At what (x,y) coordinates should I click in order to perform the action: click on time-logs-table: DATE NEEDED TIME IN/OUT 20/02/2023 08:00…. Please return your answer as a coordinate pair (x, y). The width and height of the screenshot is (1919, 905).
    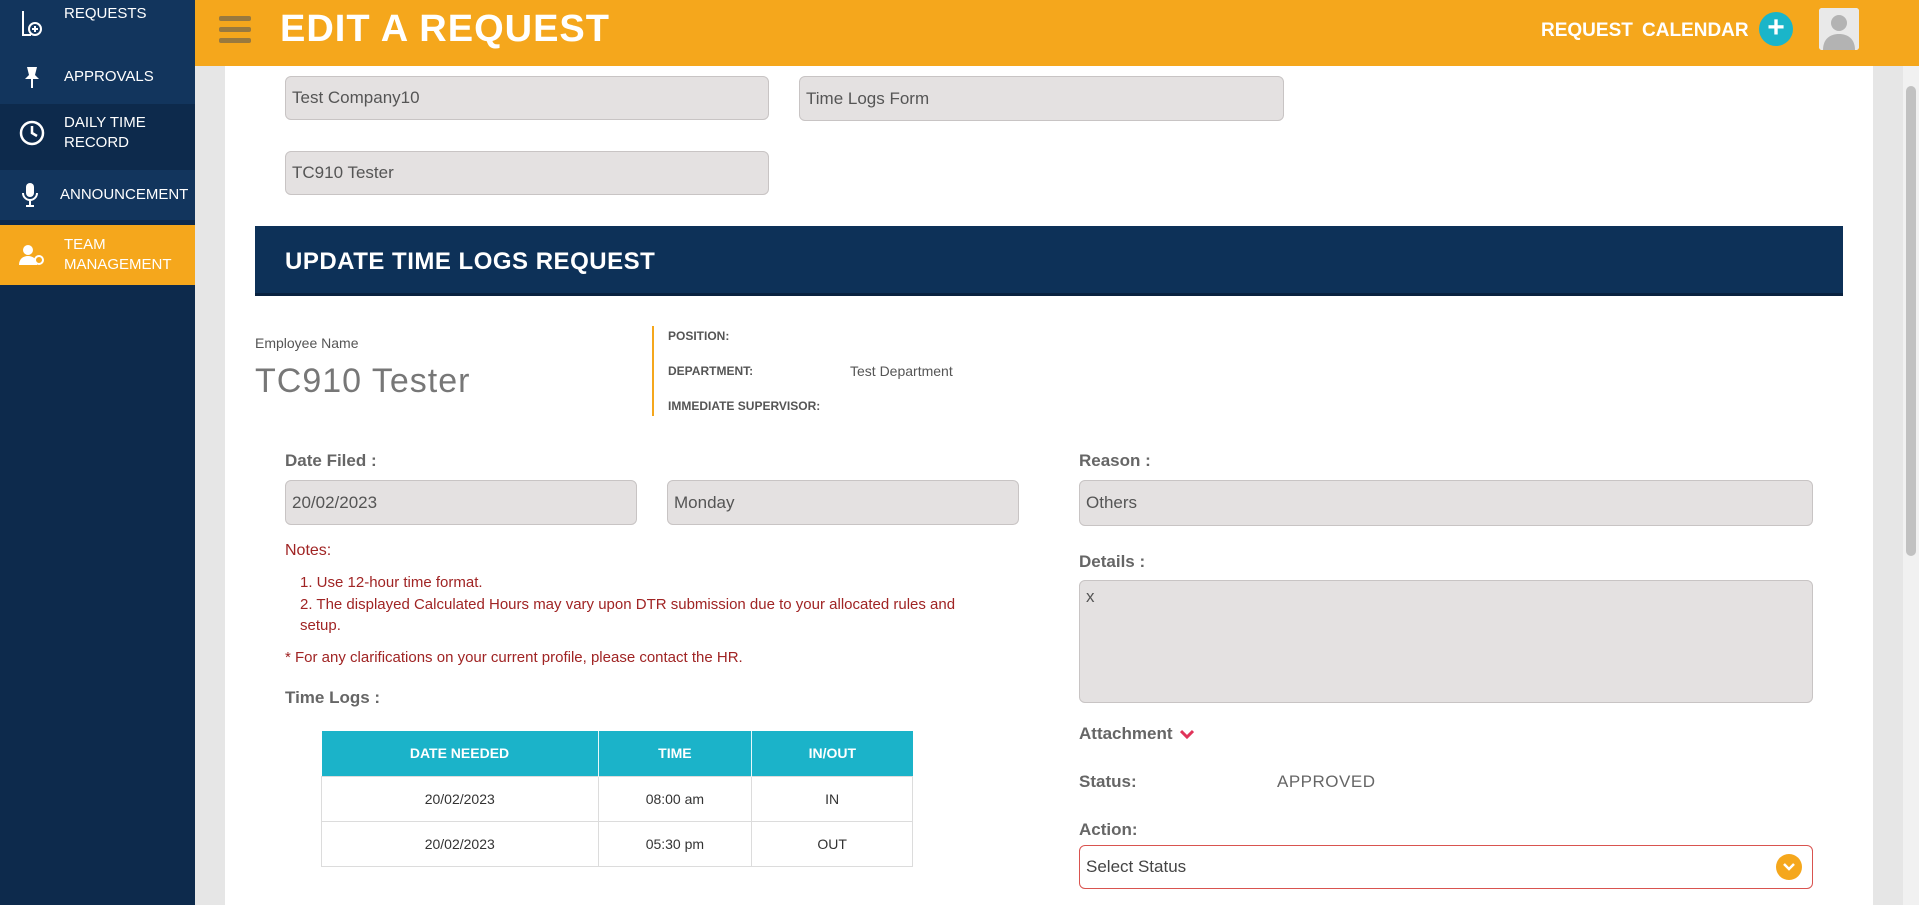
    Looking at the image, I should click on (617, 799).